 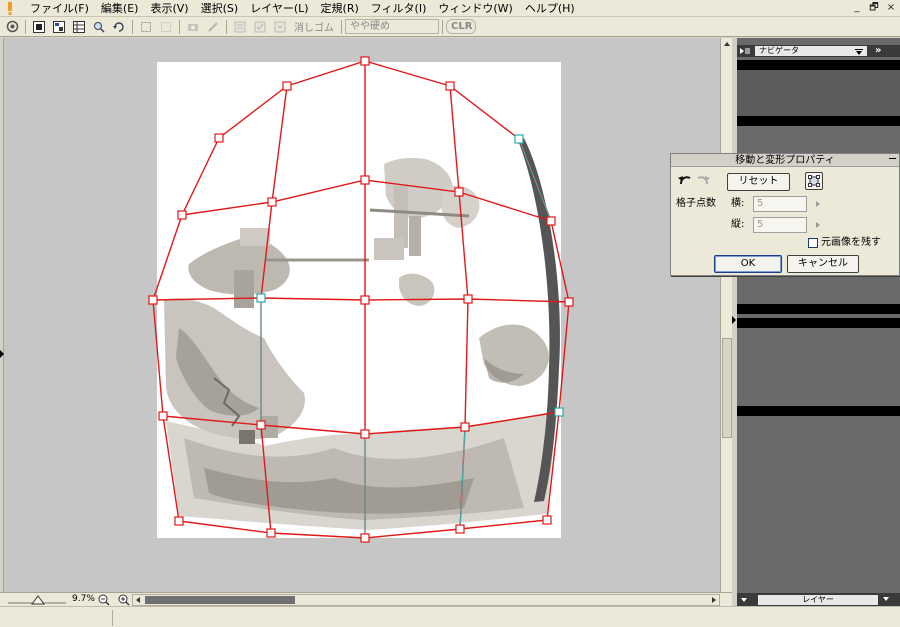 I want to click on horizontal-grid-input: 5, so click(x=780, y=204).